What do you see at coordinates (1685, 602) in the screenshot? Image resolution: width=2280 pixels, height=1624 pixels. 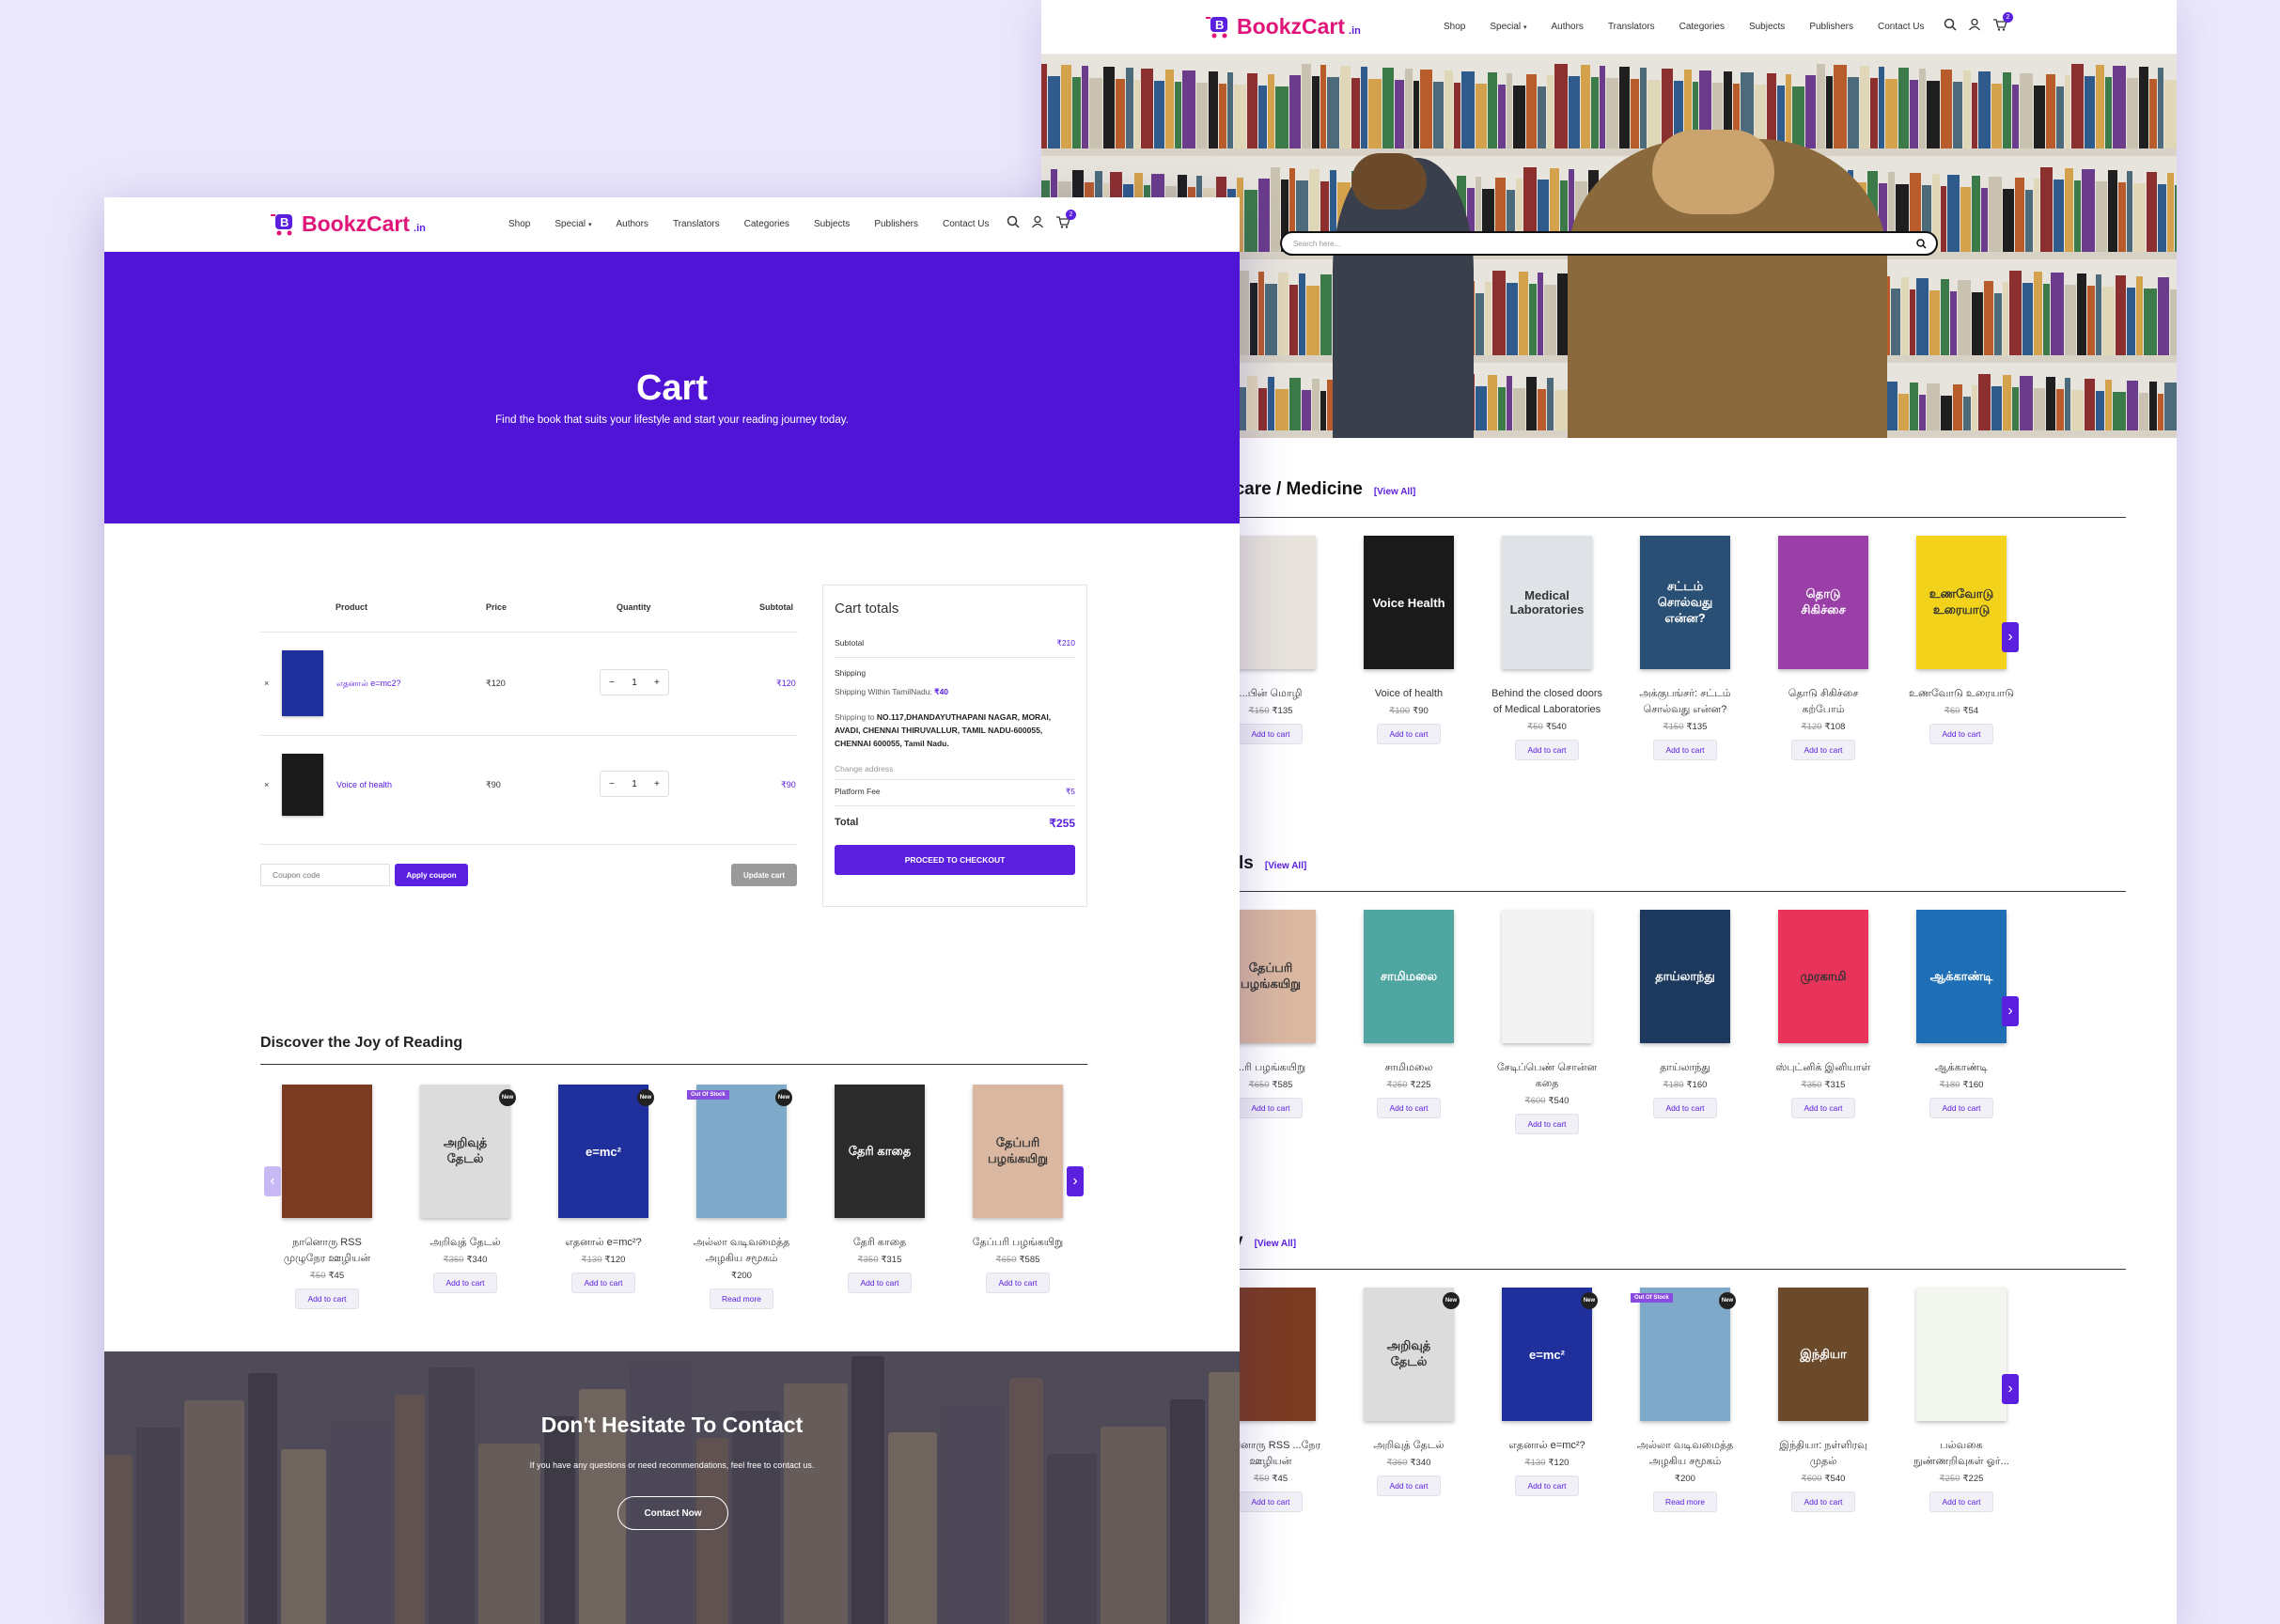 I see `book-cover: சட்டம் சொல்வது என்ன?` at bounding box center [1685, 602].